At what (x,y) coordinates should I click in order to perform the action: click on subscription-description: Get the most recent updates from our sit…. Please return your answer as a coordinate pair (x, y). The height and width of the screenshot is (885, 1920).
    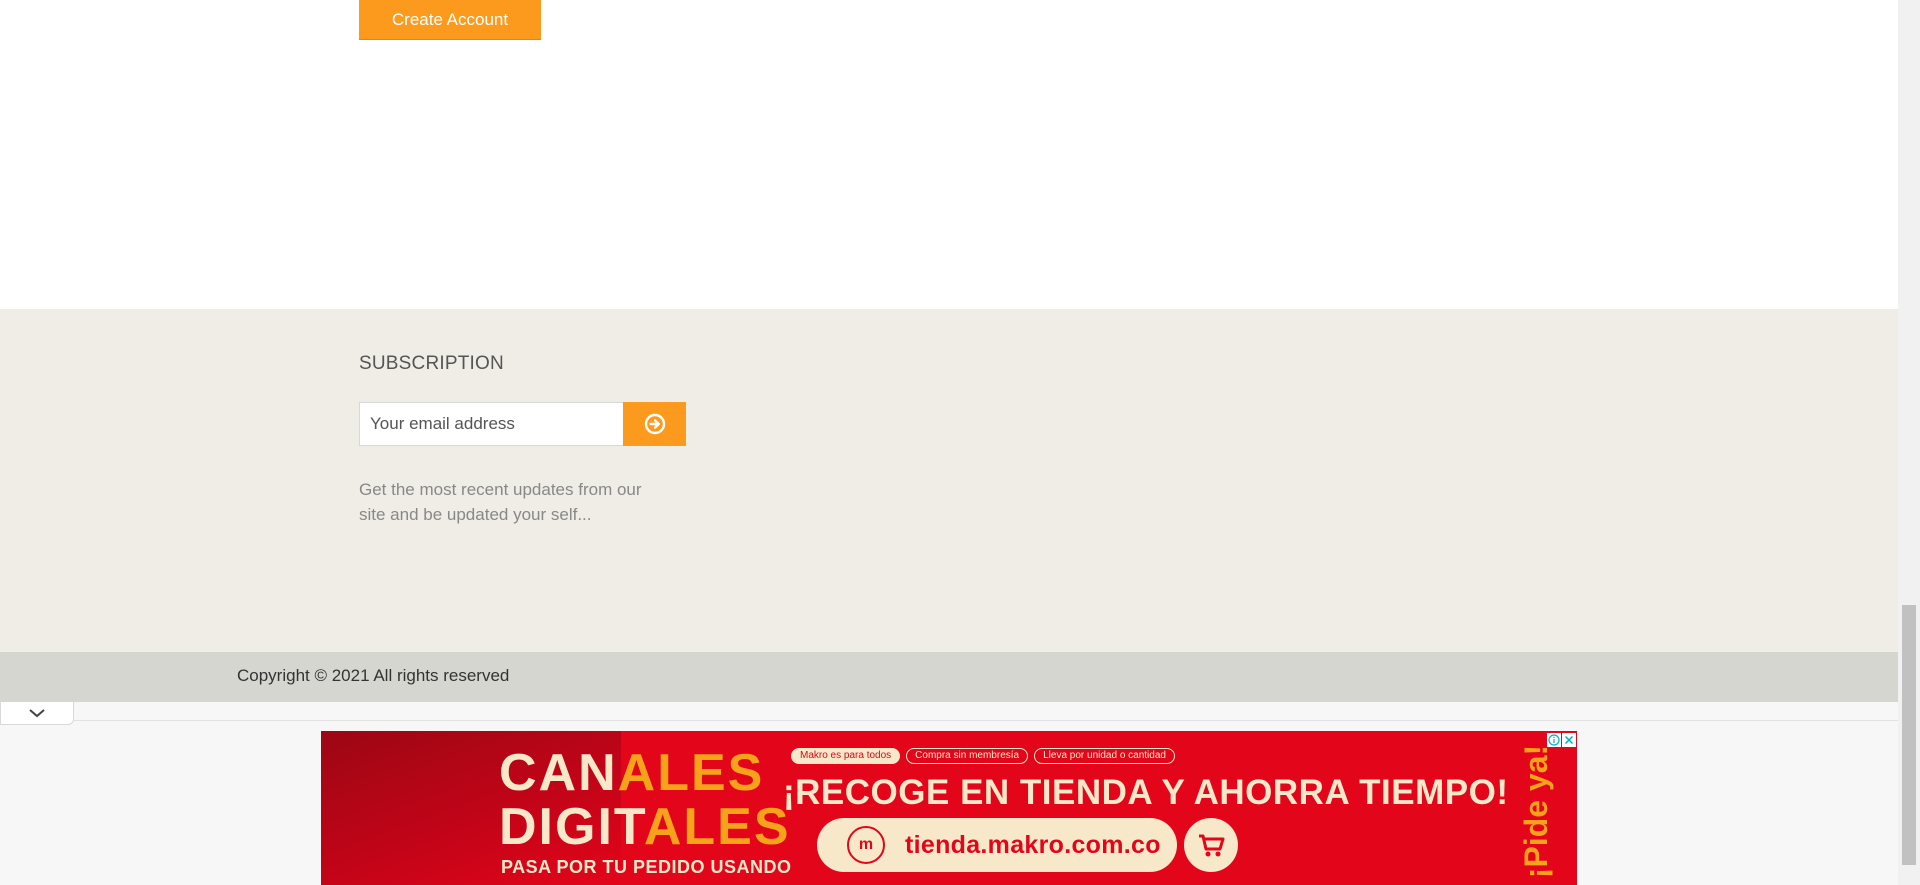
    Looking at the image, I should click on (500, 502).